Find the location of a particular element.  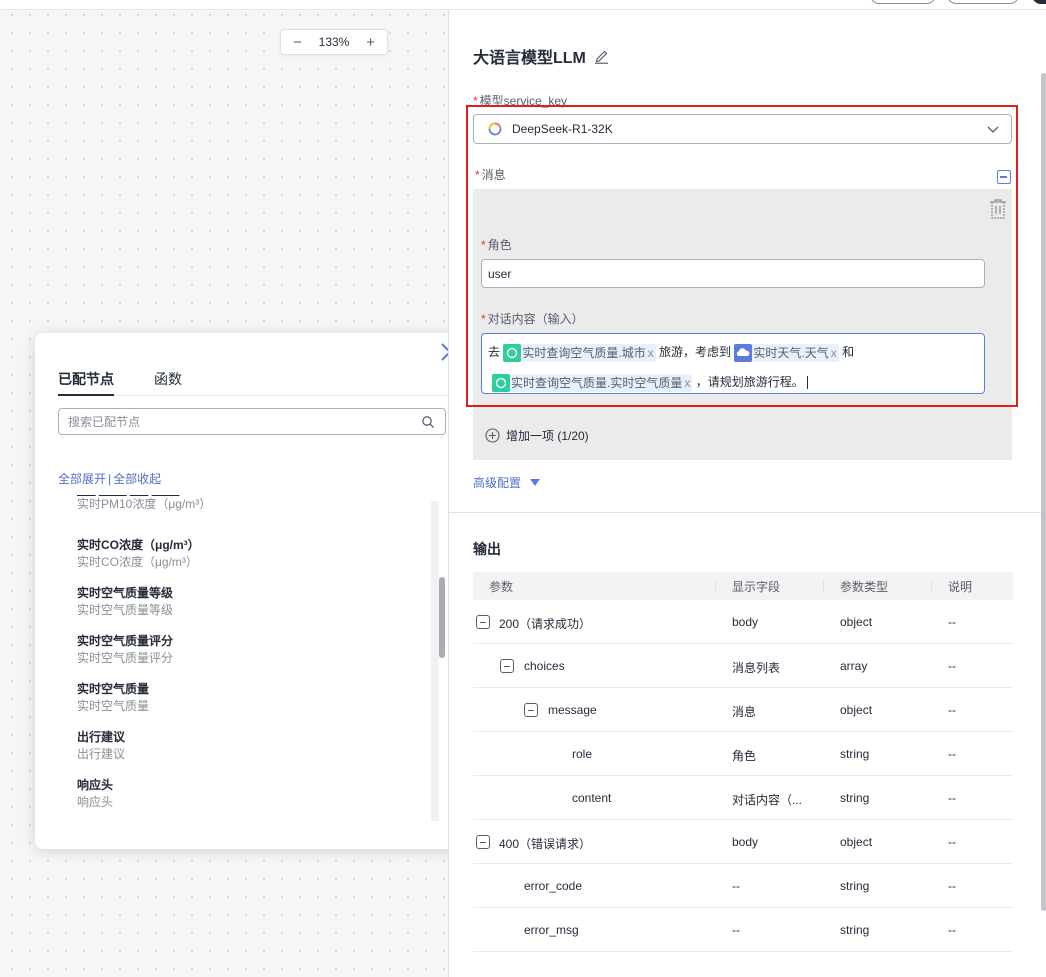

list-item-subtitle: 出行建议 is located at coordinates (101, 754).